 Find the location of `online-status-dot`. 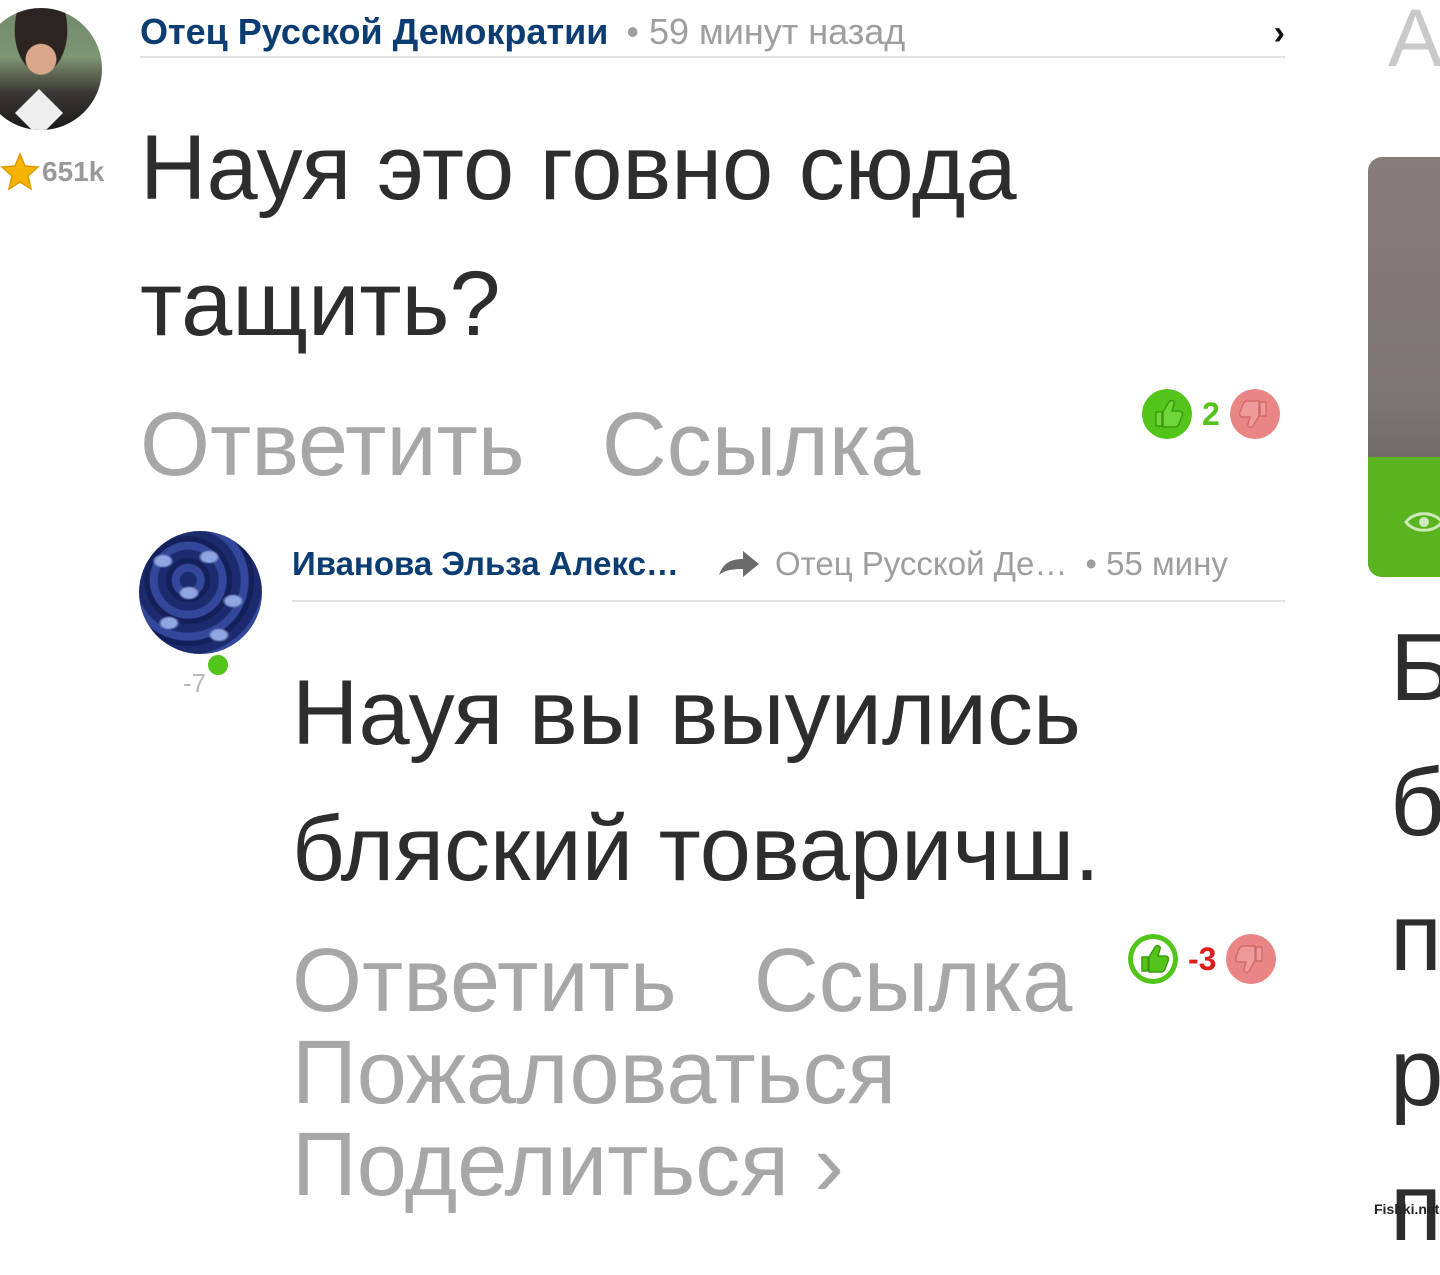

online-status-dot is located at coordinates (218, 665).